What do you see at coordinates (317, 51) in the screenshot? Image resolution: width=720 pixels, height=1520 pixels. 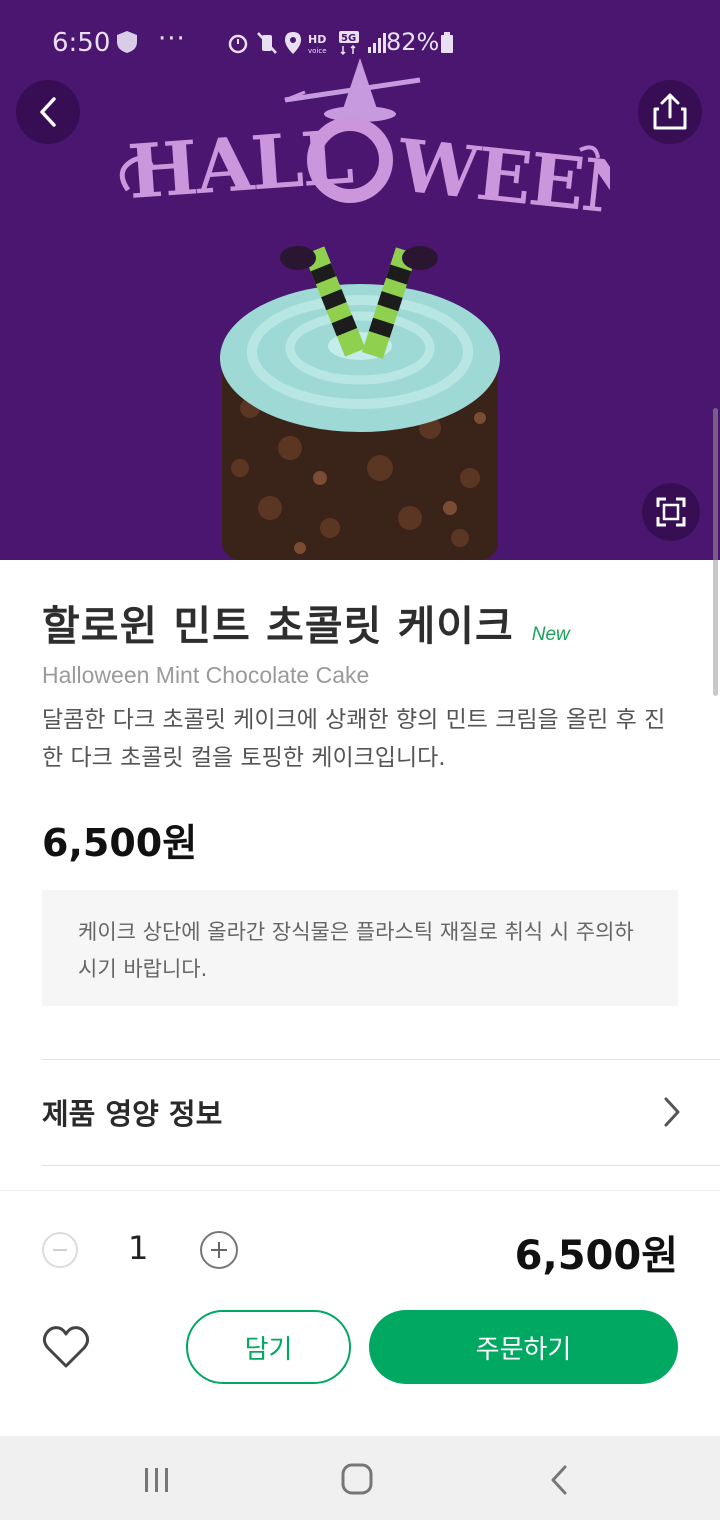 I see `svg-text: voice` at bounding box center [317, 51].